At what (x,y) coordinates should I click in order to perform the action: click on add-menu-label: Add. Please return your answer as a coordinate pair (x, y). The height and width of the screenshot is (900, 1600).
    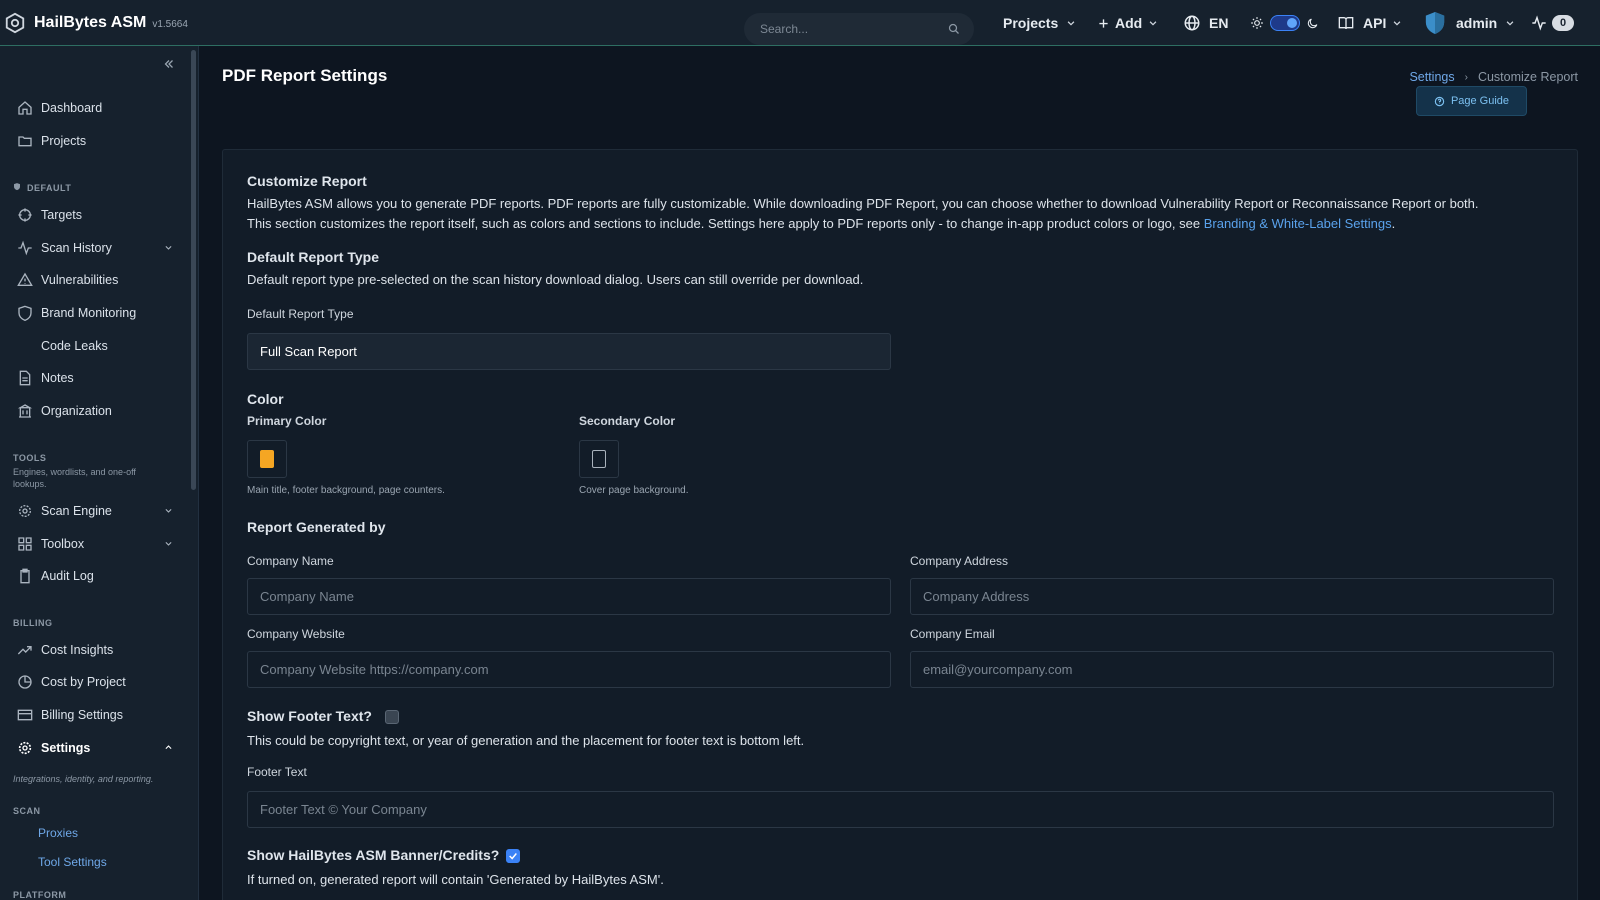
    Looking at the image, I should click on (1129, 23).